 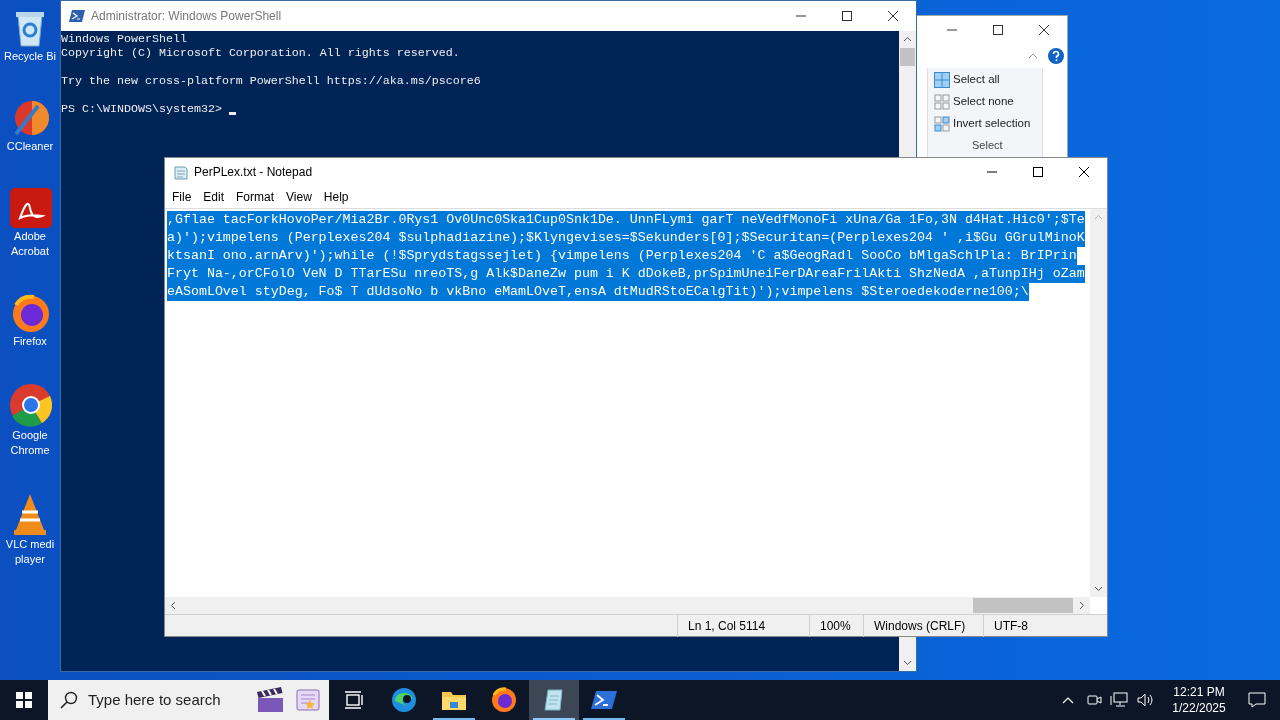 I want to click on ribbon-item: Select all, so click(x=988, y=80).